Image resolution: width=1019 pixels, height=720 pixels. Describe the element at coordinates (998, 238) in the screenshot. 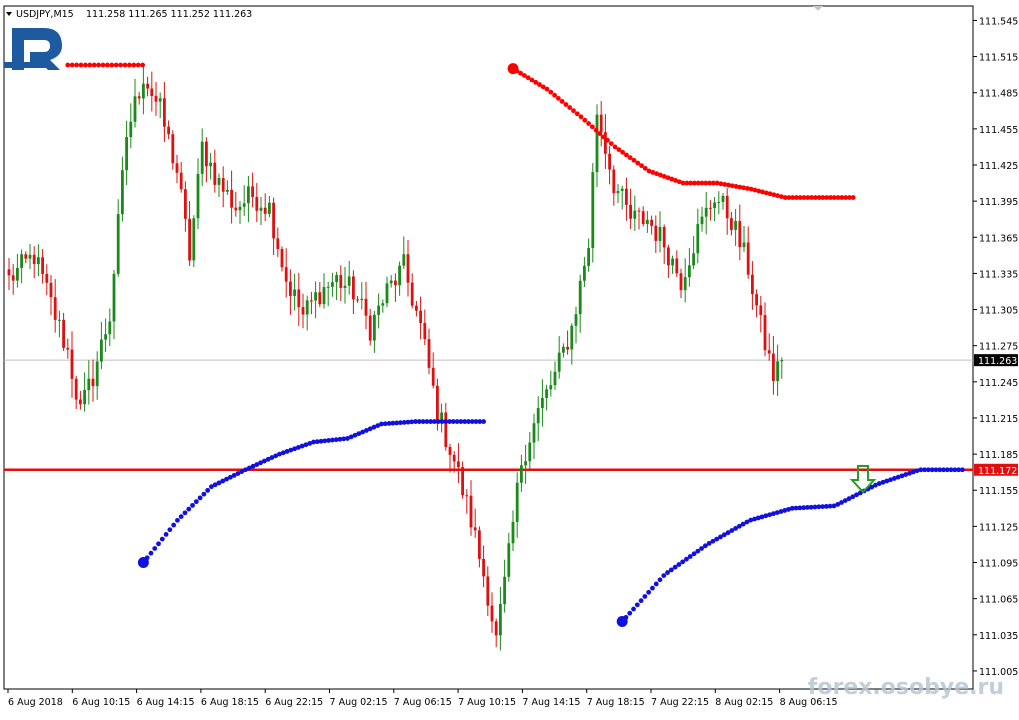

I see `y-tick-label: 111.365` at that location.